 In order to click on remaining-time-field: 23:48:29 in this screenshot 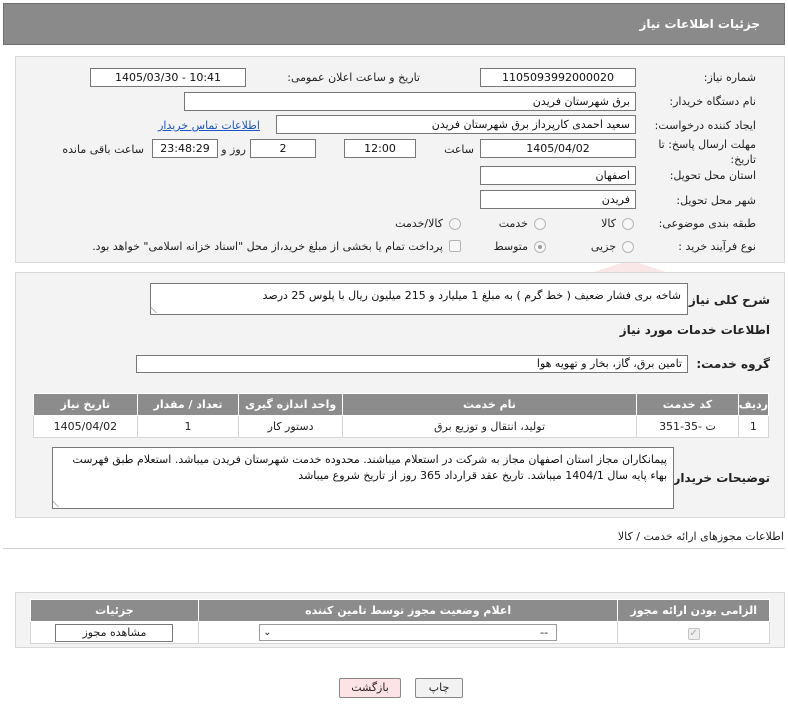, I will do `click(185, 148)`.